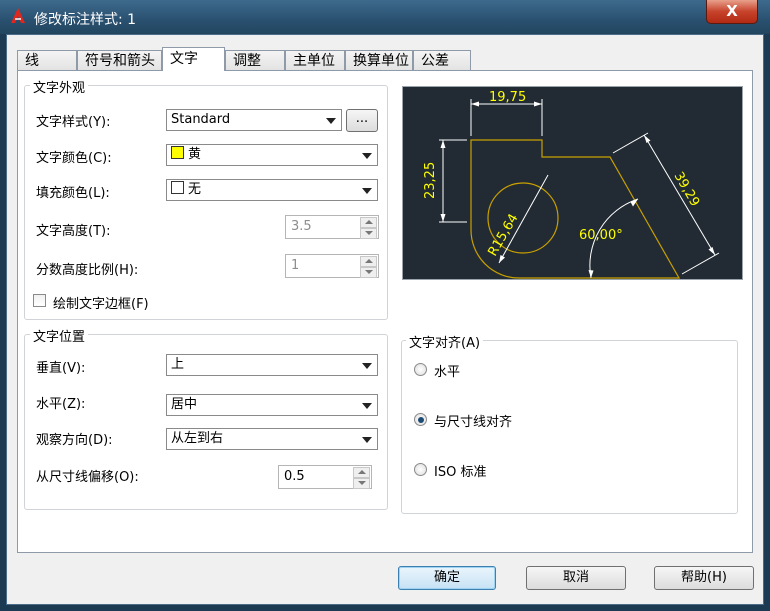  Describe the element at coordinates (507, 97) in the screenshot. I see `dim-top-text: 19,75` at that location.